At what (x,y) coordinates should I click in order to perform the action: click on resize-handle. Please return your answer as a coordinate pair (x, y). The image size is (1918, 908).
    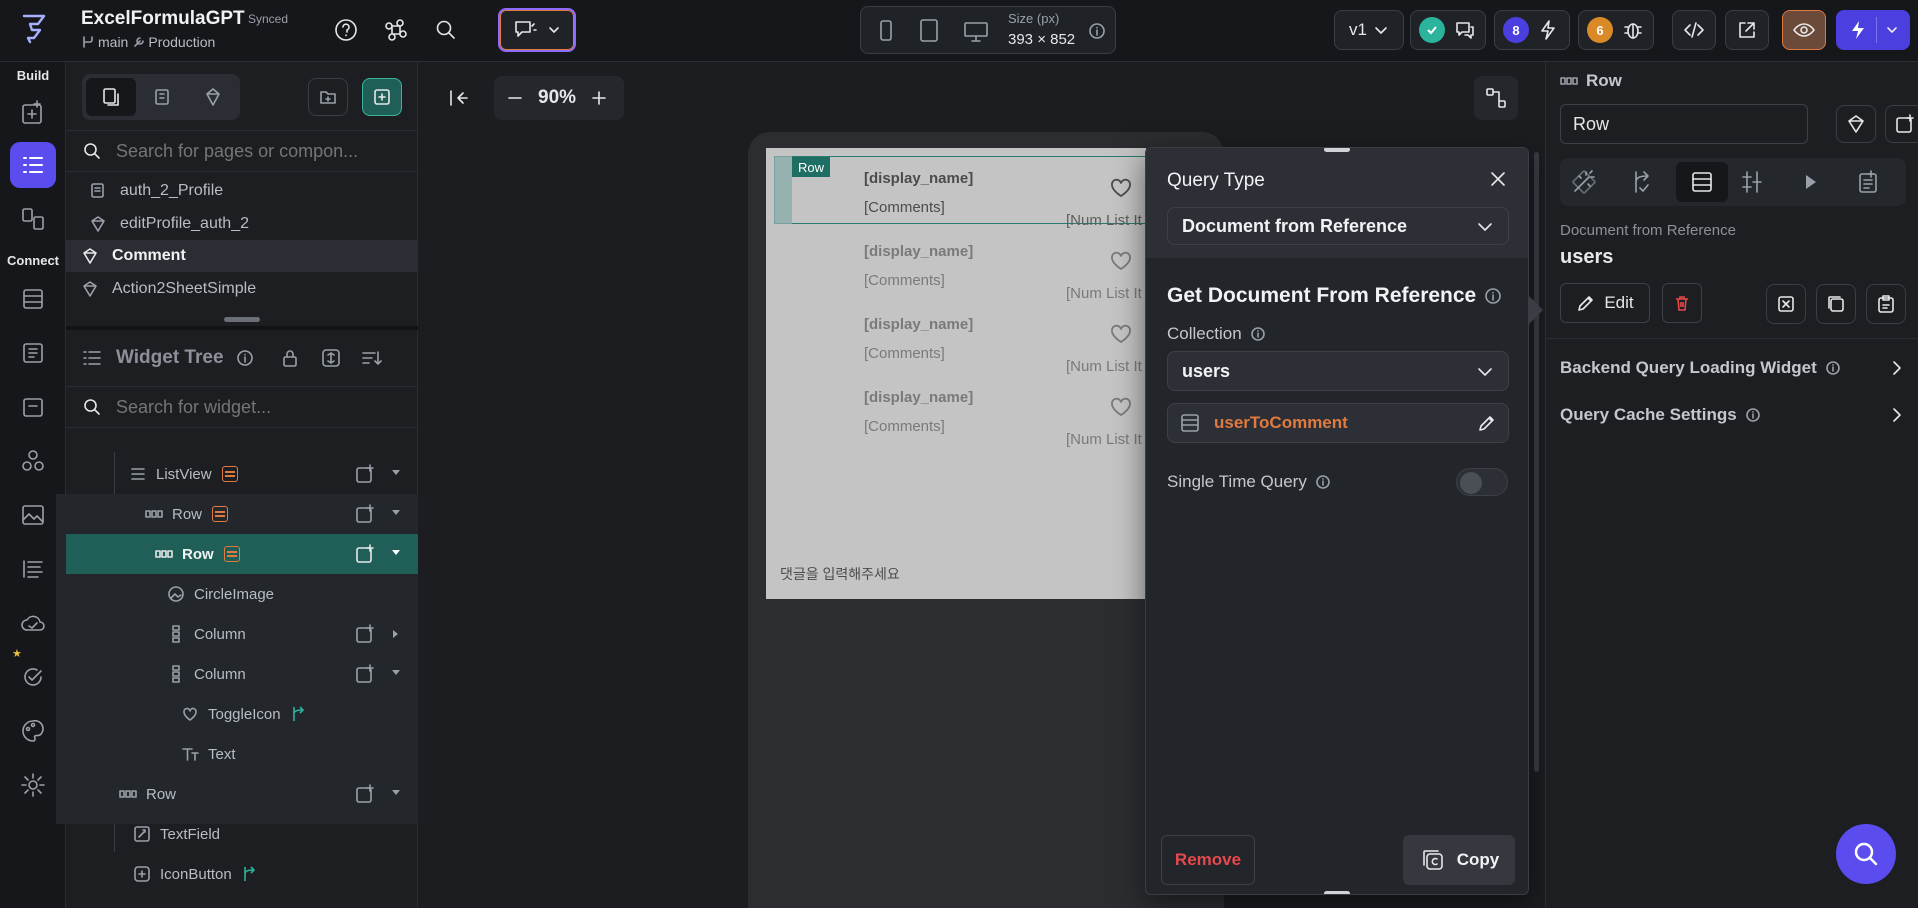
    Looking at the image, I should click on (242, 319).